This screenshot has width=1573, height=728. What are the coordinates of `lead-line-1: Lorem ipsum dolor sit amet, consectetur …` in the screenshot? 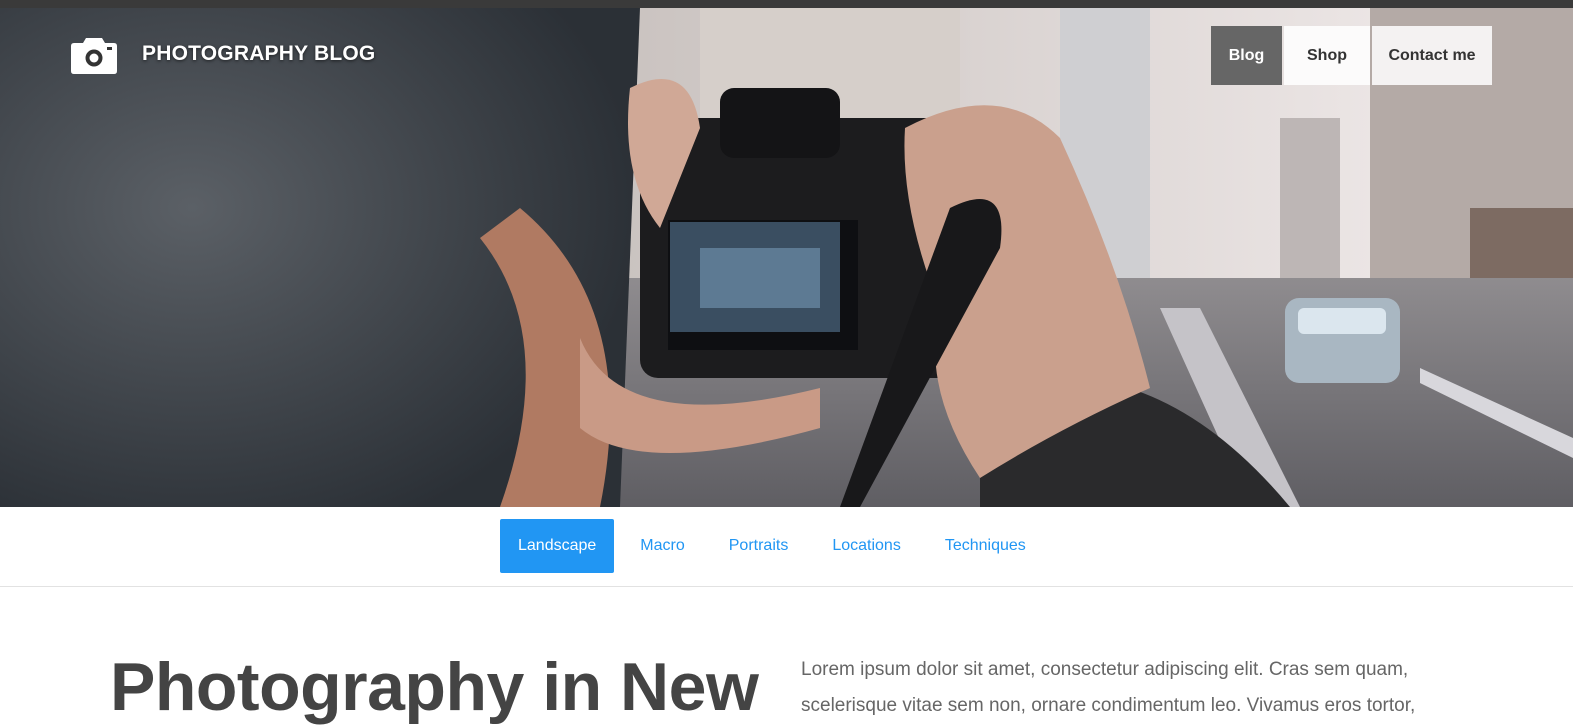 It's located at (1105, 669).